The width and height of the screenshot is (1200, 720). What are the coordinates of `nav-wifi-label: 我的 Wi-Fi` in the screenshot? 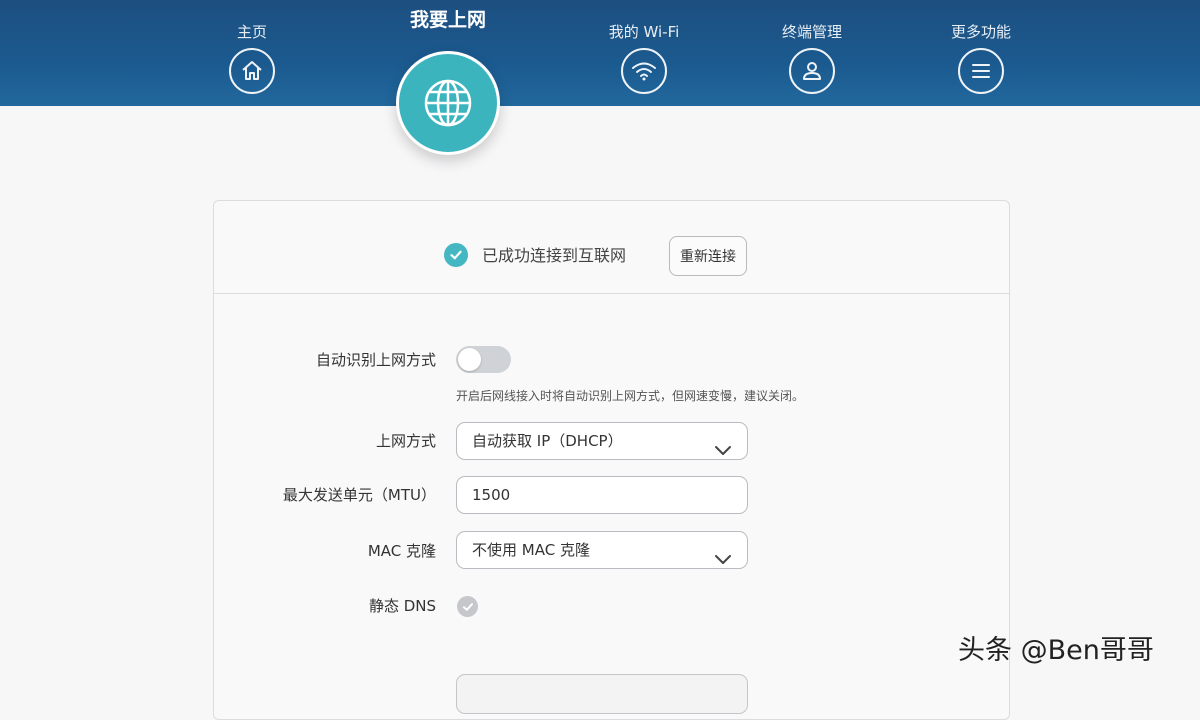 It's located at (644, 32).